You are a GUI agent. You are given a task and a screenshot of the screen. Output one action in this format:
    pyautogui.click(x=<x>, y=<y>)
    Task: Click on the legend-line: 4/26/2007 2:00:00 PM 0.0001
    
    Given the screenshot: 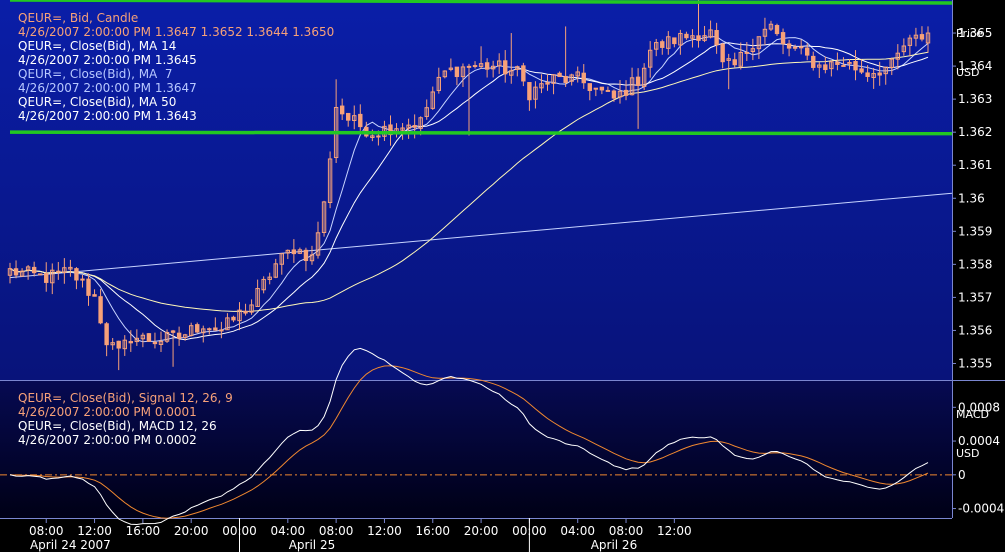 What is the action you would take?
    pyautogui.click(x=107, y=412)
    